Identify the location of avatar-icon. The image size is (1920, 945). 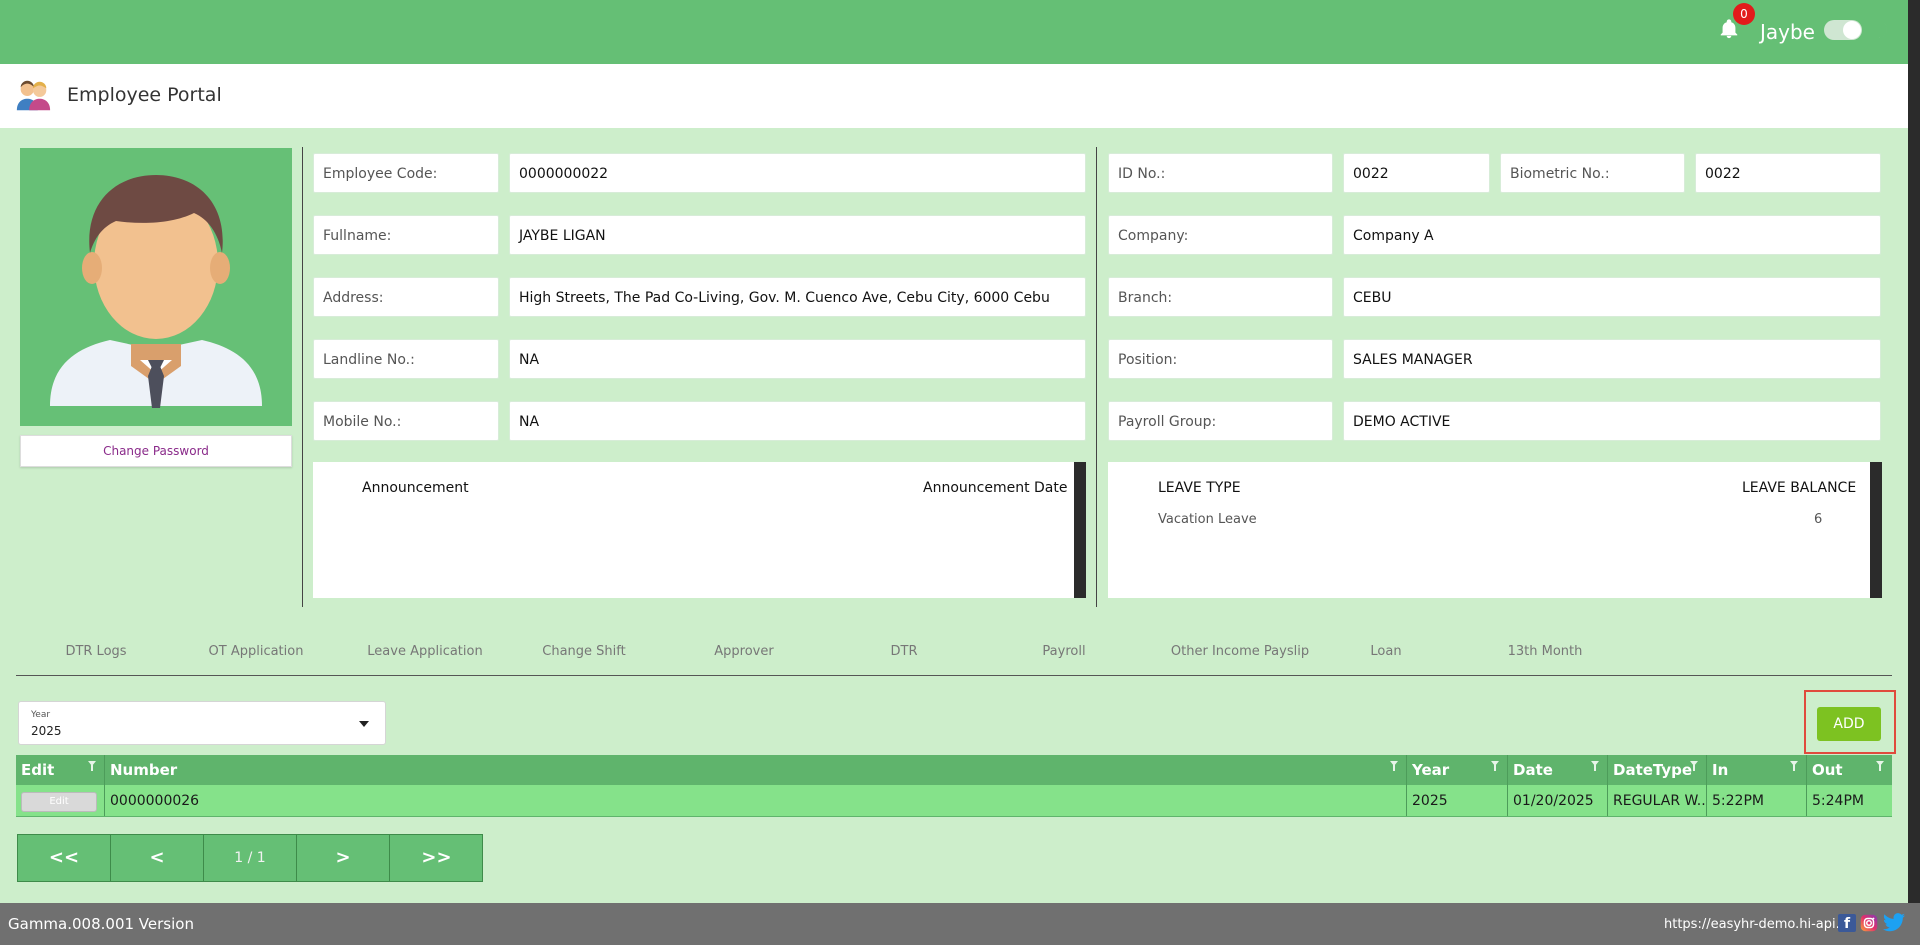
(156, 291).